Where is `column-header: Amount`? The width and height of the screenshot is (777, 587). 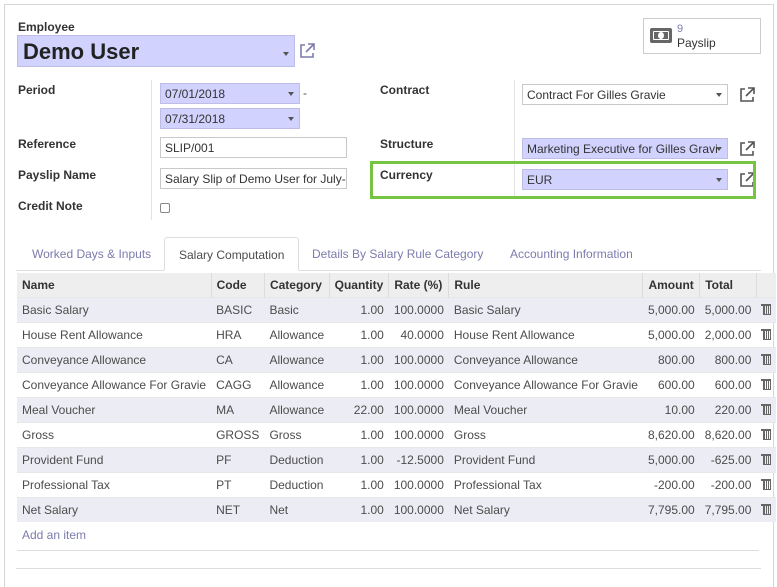 column-header: Amount is located at coordinates (671, 285).